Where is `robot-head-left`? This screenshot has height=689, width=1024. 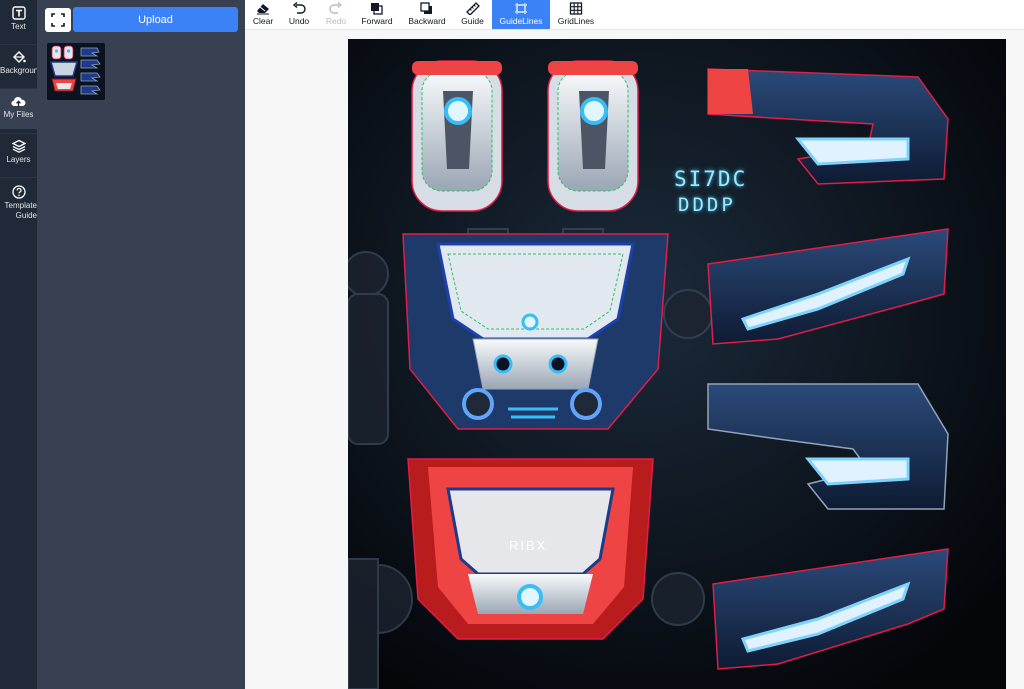
robot-head-left is located at coordinates (457, 136).